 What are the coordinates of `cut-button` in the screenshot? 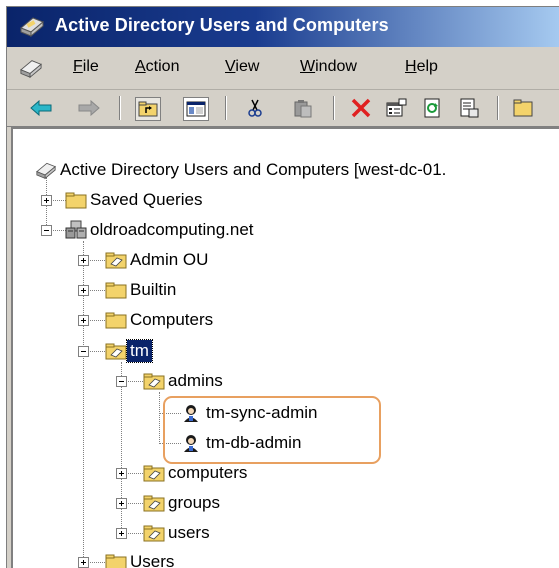 It's located at (255, 108).